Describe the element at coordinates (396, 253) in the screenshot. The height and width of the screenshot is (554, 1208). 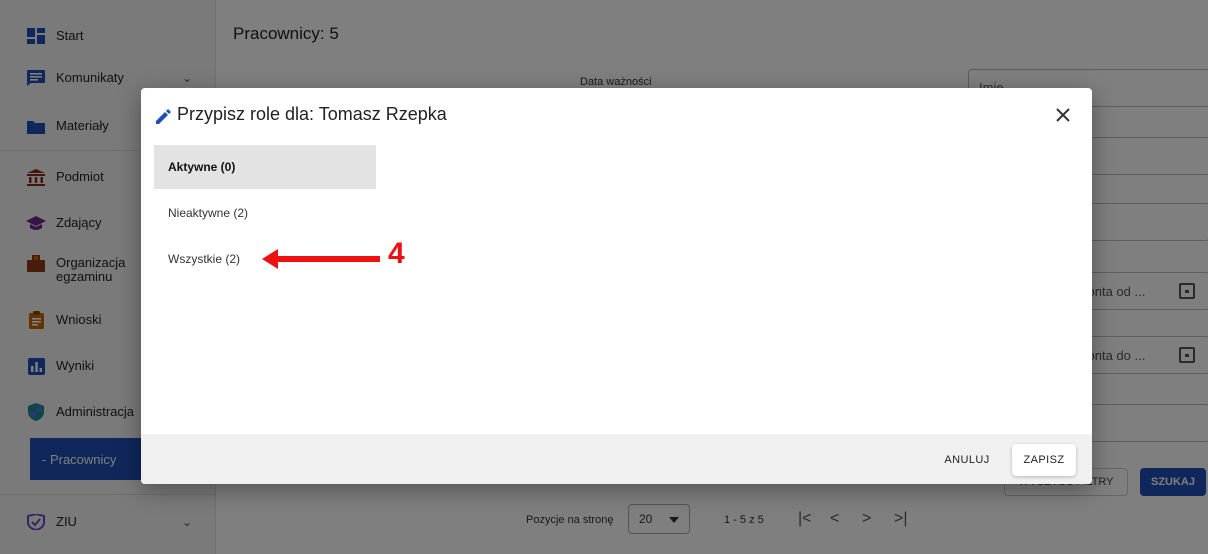
I see `annotation-number: 4` at that location.